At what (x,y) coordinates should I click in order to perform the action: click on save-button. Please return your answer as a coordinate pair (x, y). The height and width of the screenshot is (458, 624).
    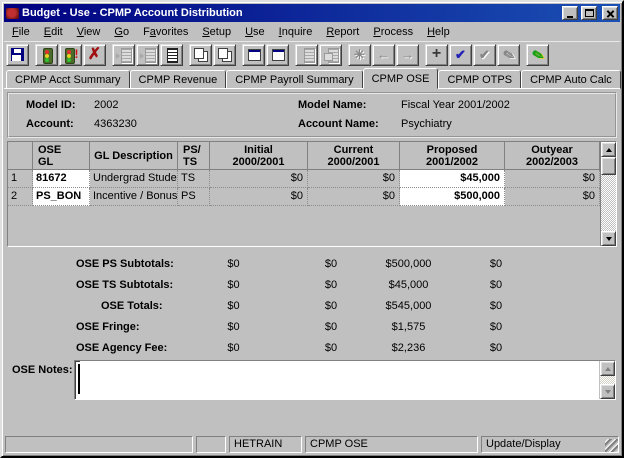
    Looking at the image, I should click on (17, 54).